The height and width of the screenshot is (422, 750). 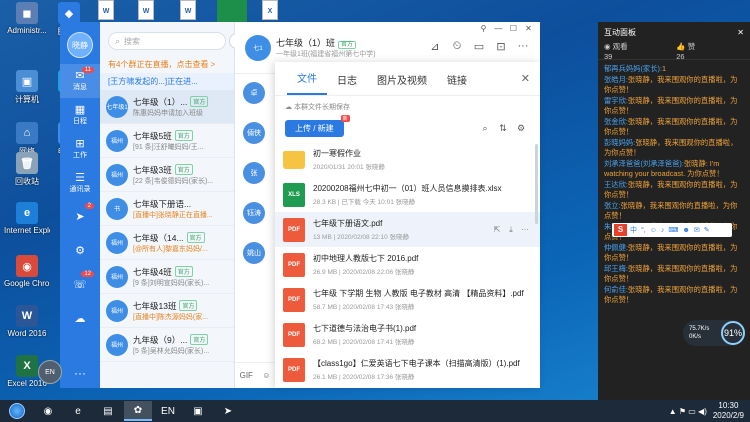 I want to click on member-avatar: 姚山, so click(x=254, y=253).